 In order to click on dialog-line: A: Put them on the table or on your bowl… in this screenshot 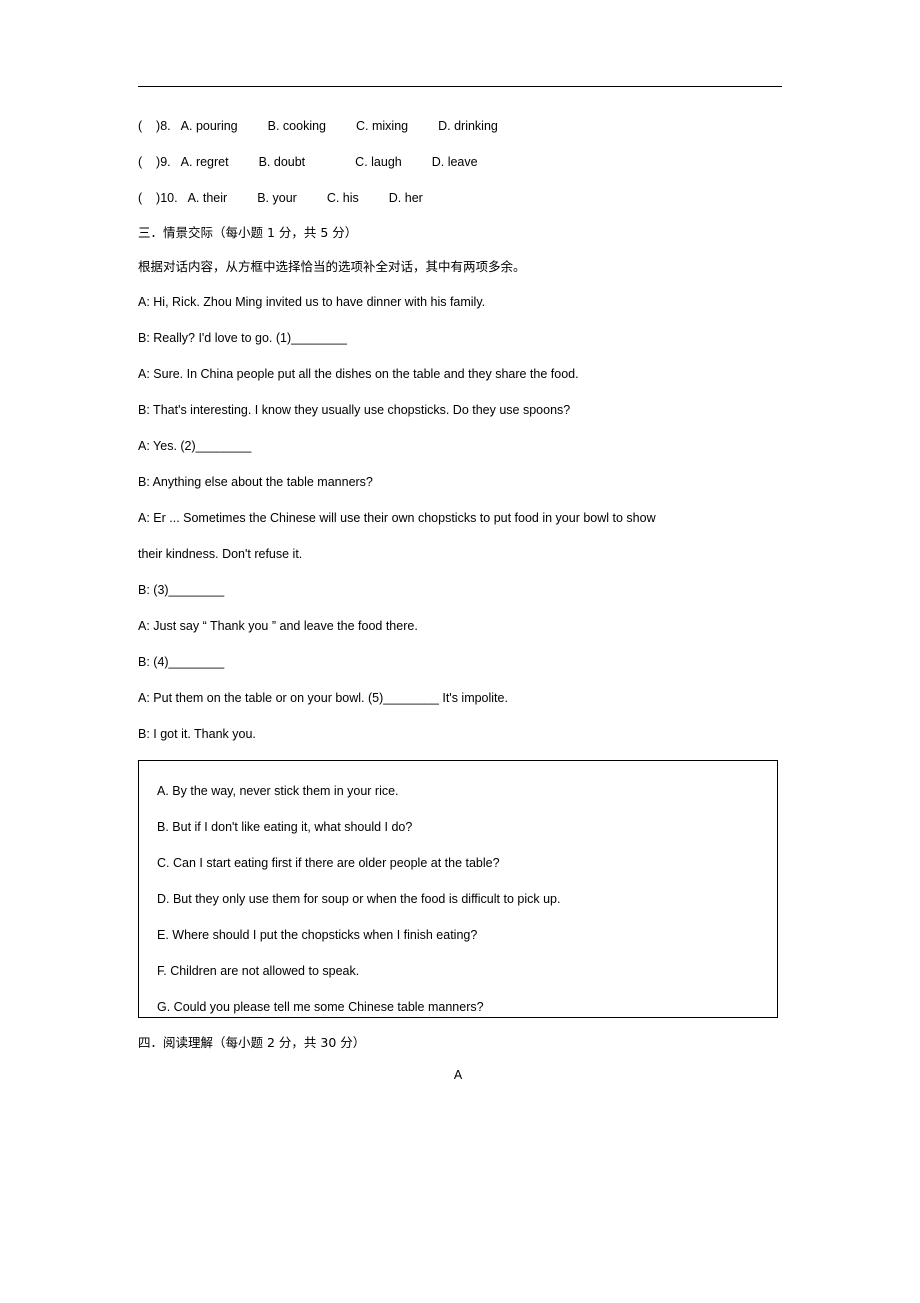, I will do `click(323, 698)`.